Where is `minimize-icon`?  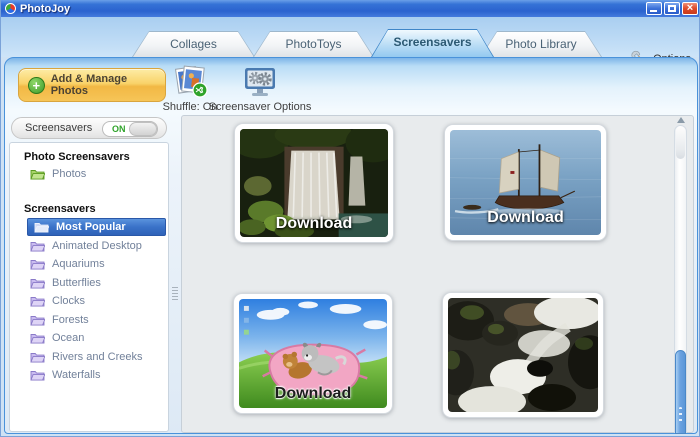 minimize-icon is located at coordinates (653, 11).